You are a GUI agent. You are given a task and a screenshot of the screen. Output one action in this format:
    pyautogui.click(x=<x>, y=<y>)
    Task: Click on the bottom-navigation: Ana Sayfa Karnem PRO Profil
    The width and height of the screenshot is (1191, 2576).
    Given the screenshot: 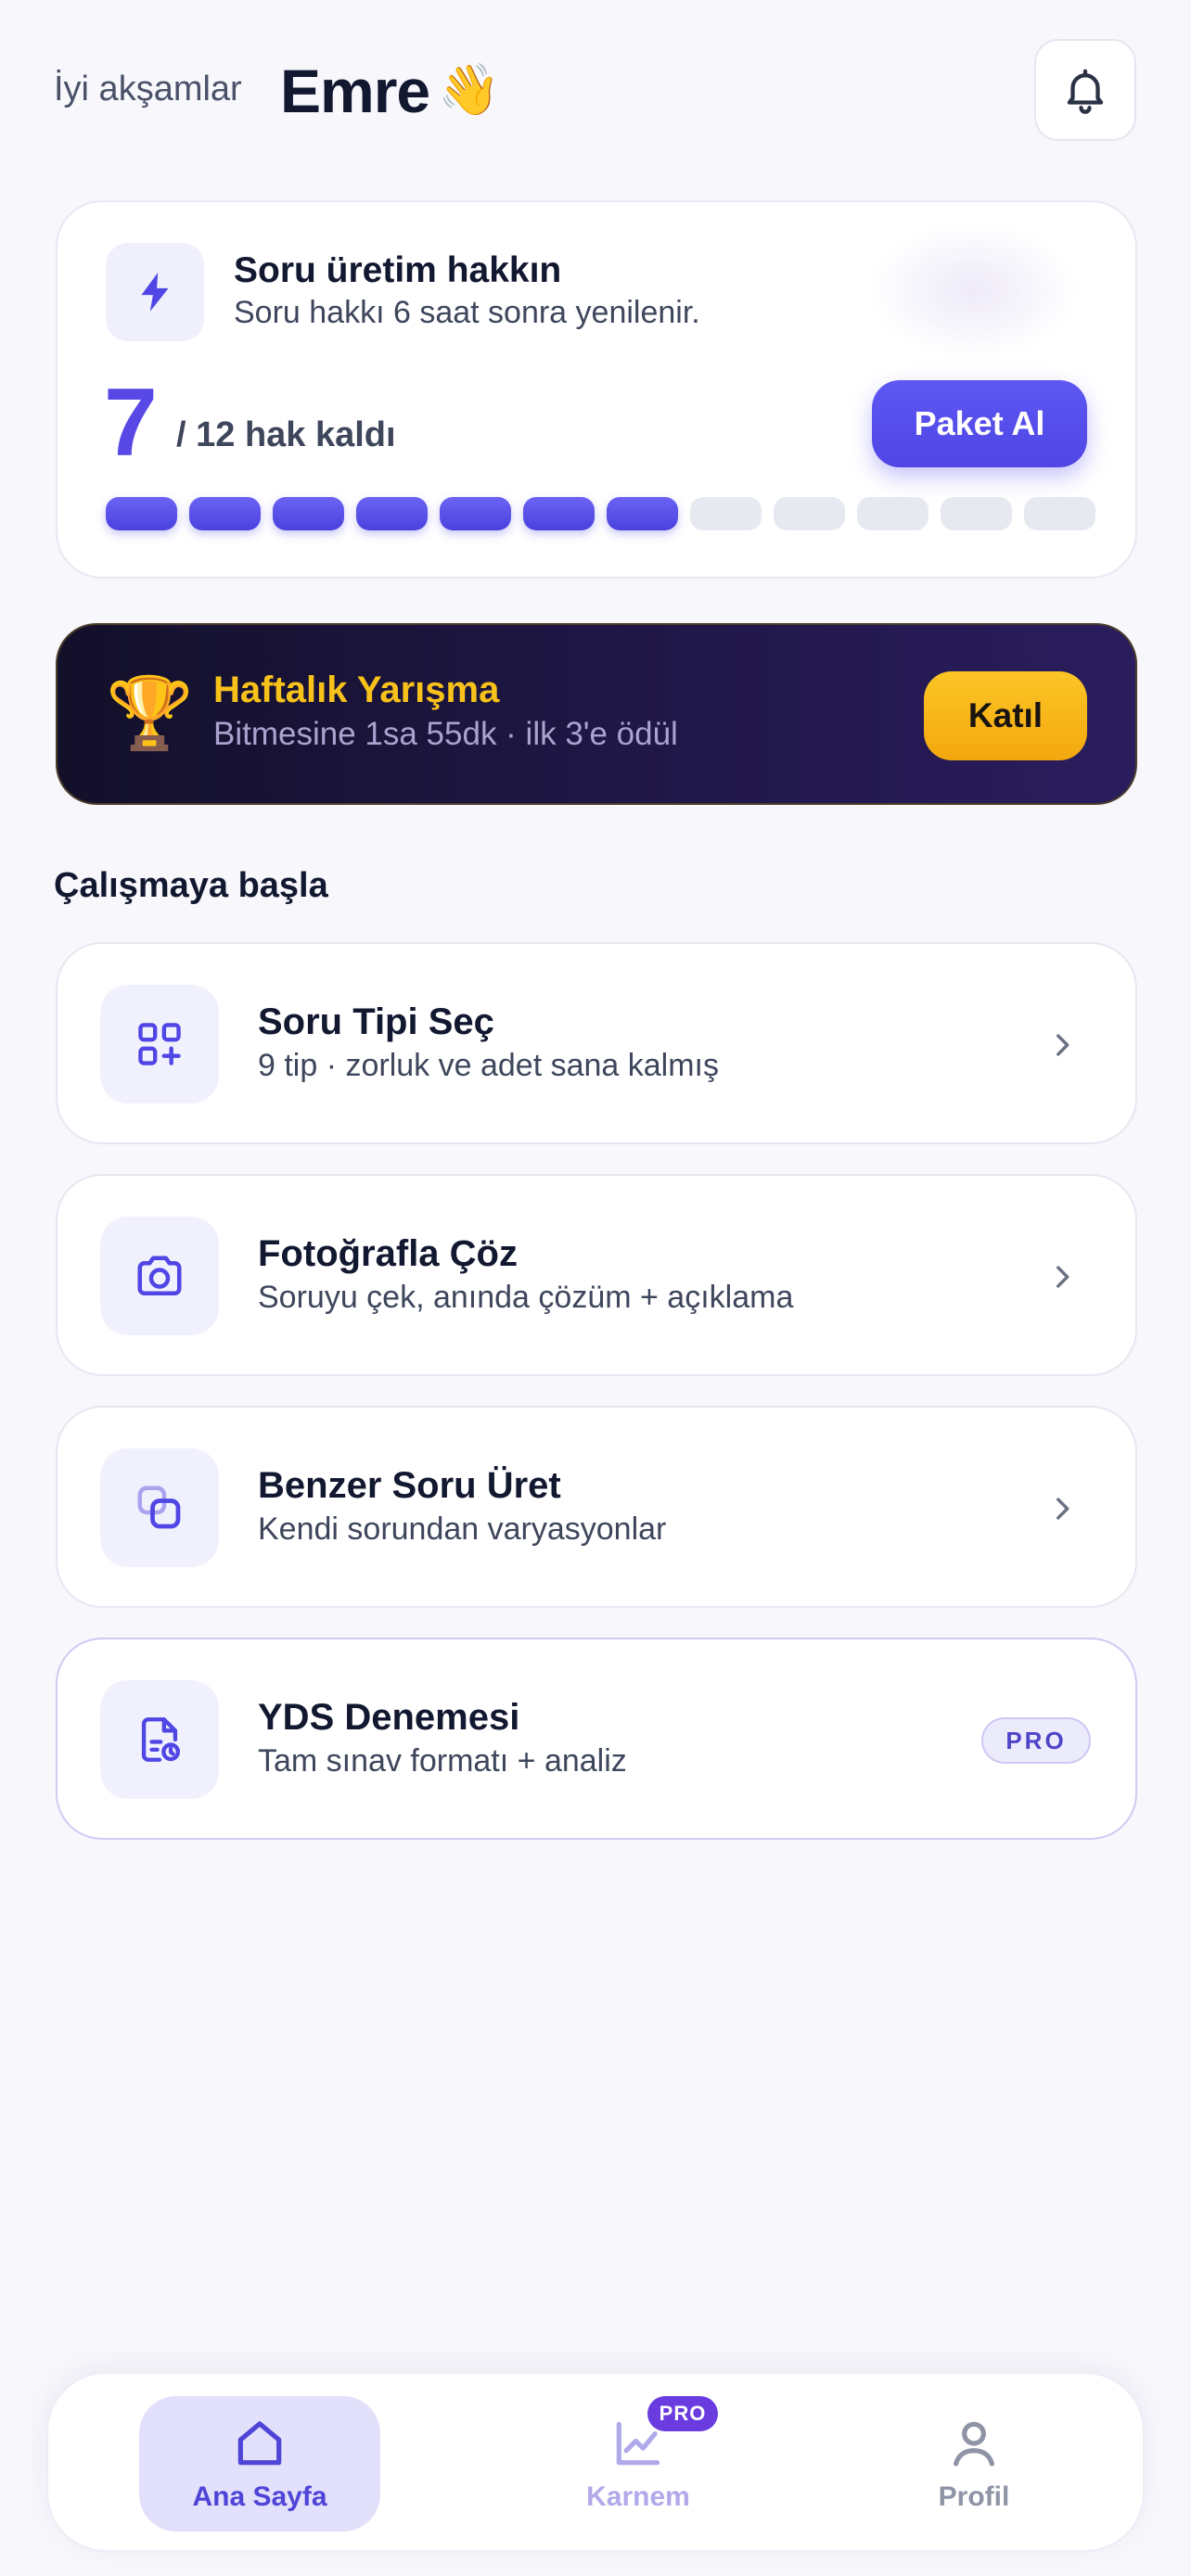 What is the action you would take?
    pyautogui.click(x=595, y=2462)
    